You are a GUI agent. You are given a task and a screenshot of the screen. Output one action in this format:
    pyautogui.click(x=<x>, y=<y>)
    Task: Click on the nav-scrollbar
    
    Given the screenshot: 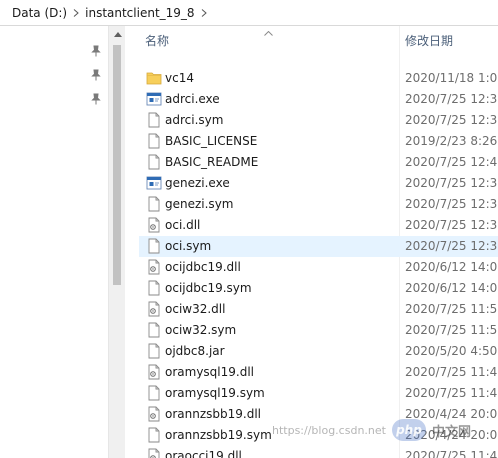 What is the action you would take?
    pyautogui.click(x=116, y=242)
    